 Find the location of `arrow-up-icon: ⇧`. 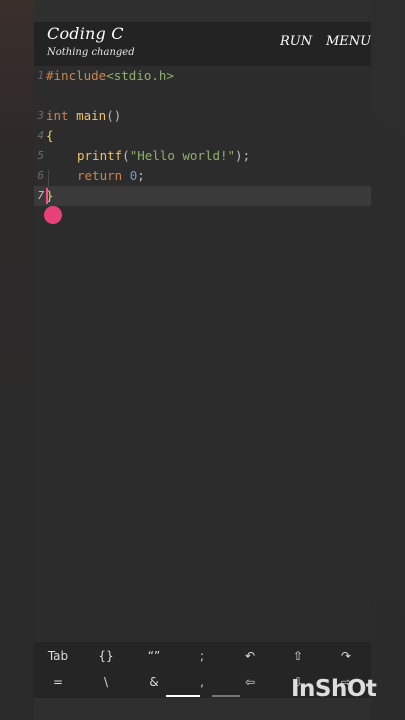

arrow-up-icon: ⇧ is located at coordinates (298, 656).